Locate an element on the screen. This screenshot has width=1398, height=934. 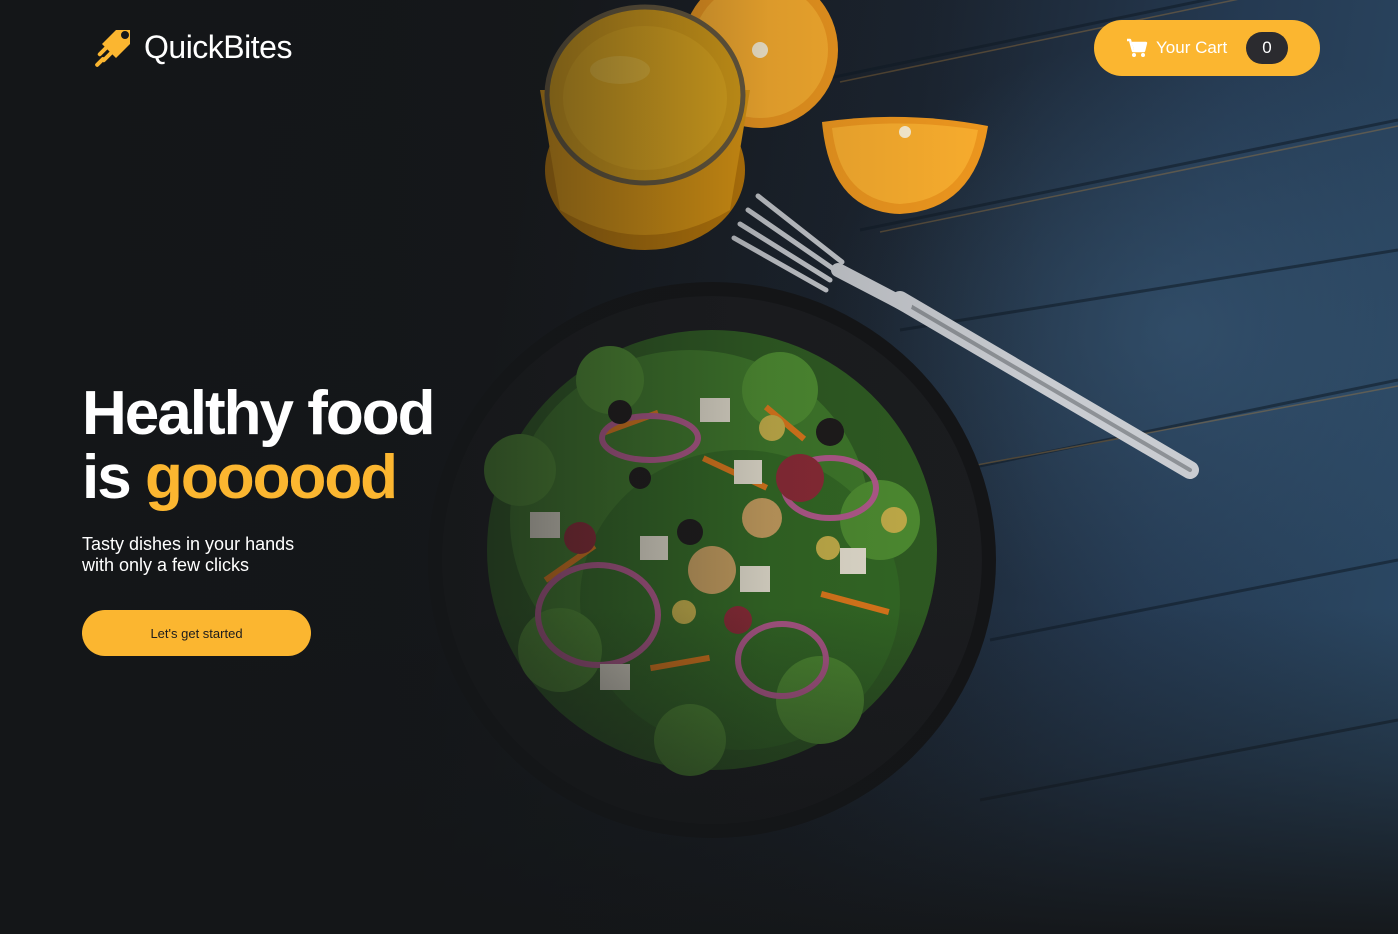
cart-count-badge: 0 is located at coordinates (1267, 48).